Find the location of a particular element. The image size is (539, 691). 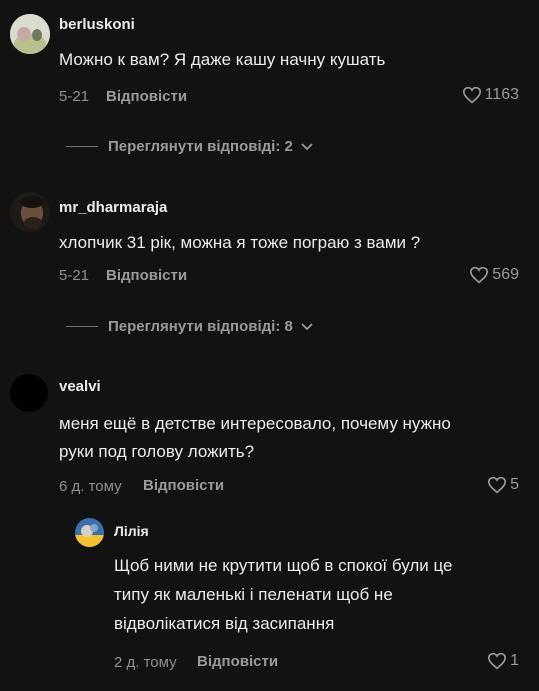

view-replies-label: Переглянути відповіді: 2 is located at coordinates (200, 146).